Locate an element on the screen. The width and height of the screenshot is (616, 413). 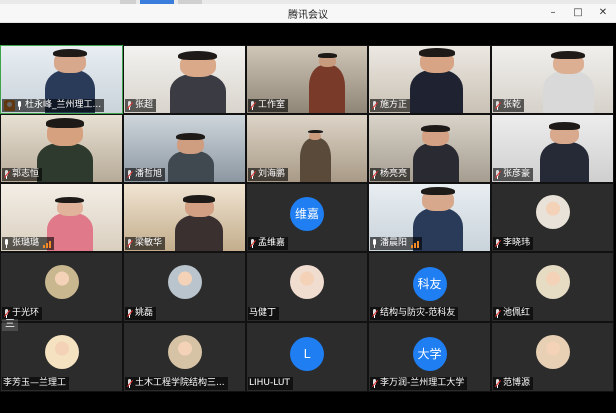
participant-tile: 姚磊 is located at coordinates (184, 287).